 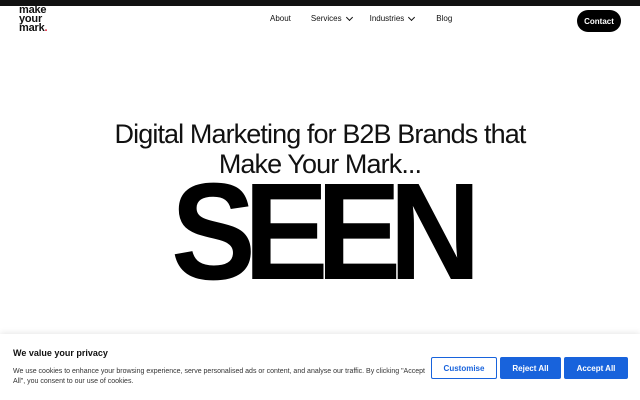 What do you see at coordinates (464, 368) in the screenshot?
I see `customise-button: Customise` at bounding box center [464, 368].